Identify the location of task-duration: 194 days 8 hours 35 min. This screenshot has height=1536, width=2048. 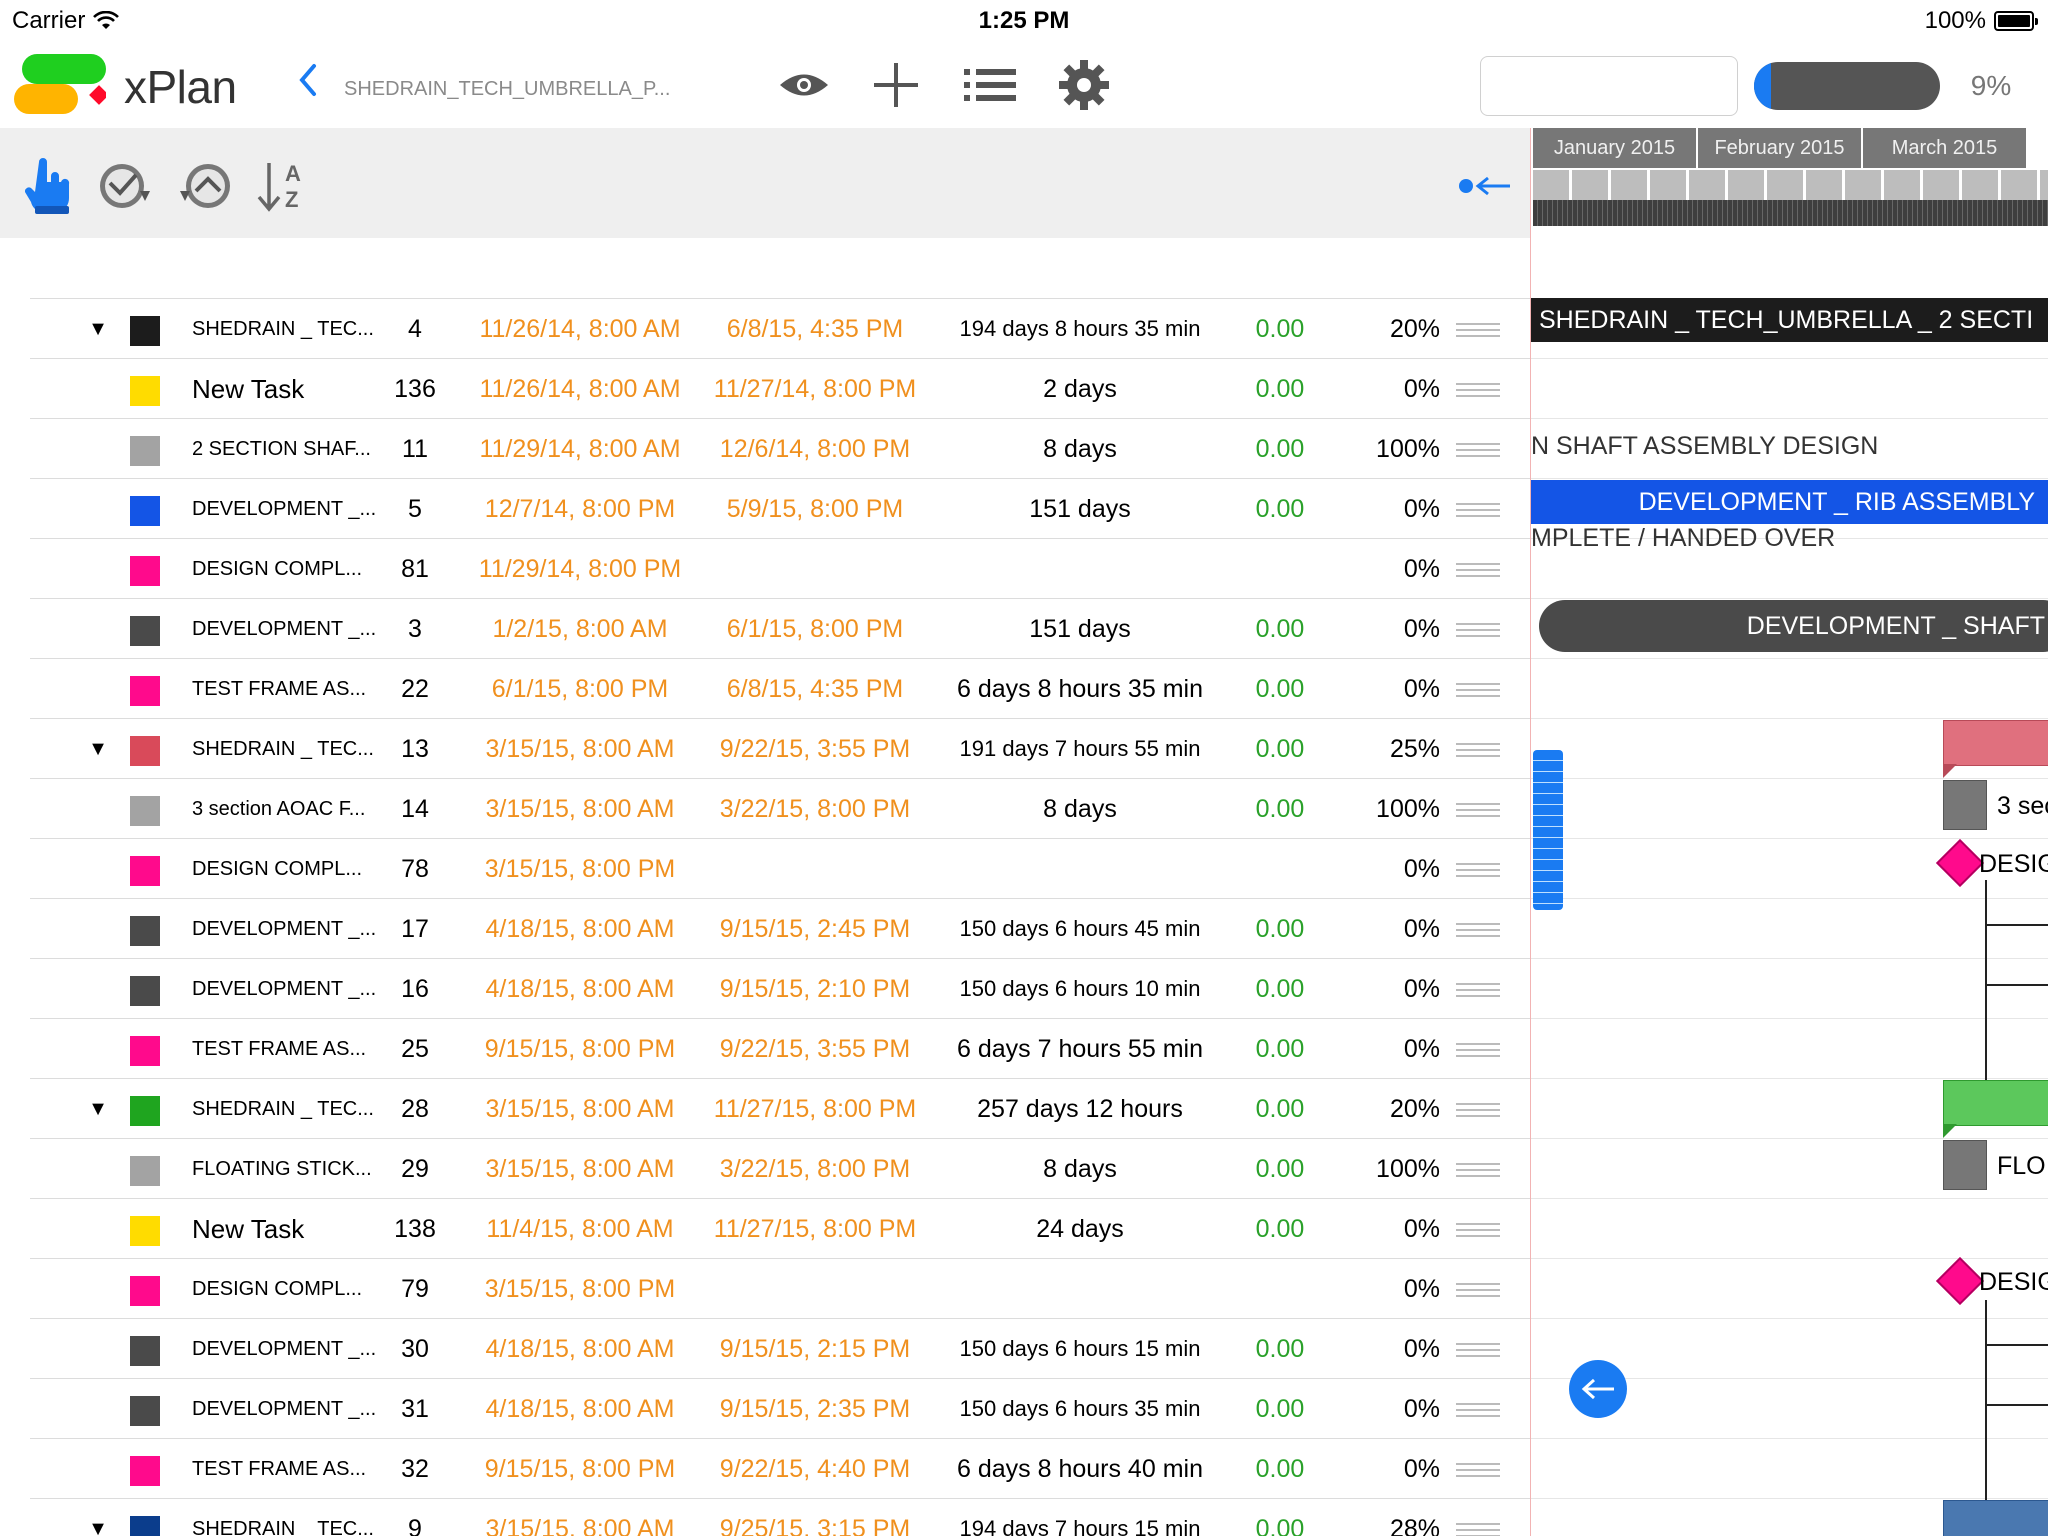
(1080, 329).